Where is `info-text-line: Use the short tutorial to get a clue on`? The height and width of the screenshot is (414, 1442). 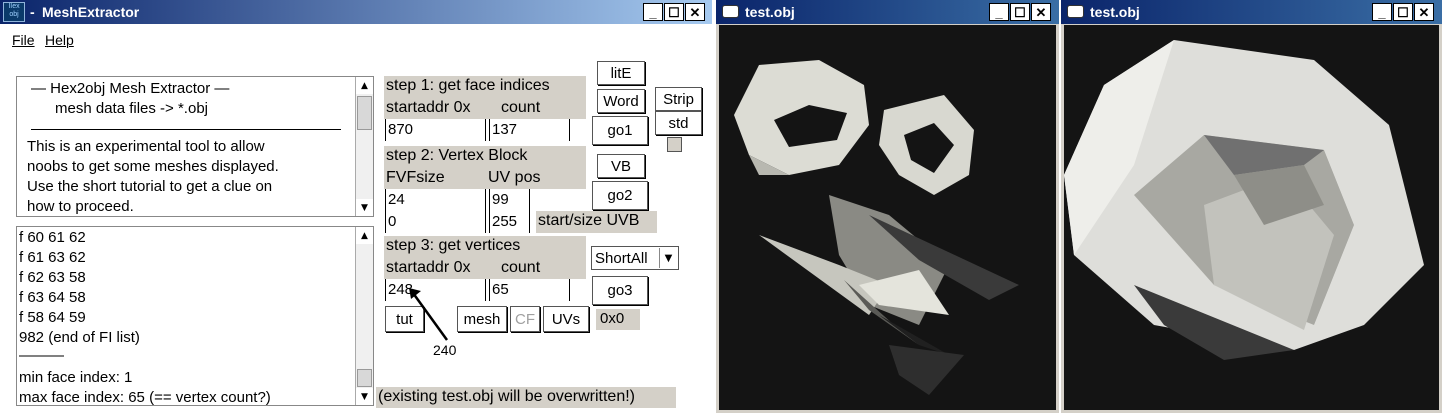 info-text-line: Use the short tutorial to get a clue on is located at coordinates (150, 186).